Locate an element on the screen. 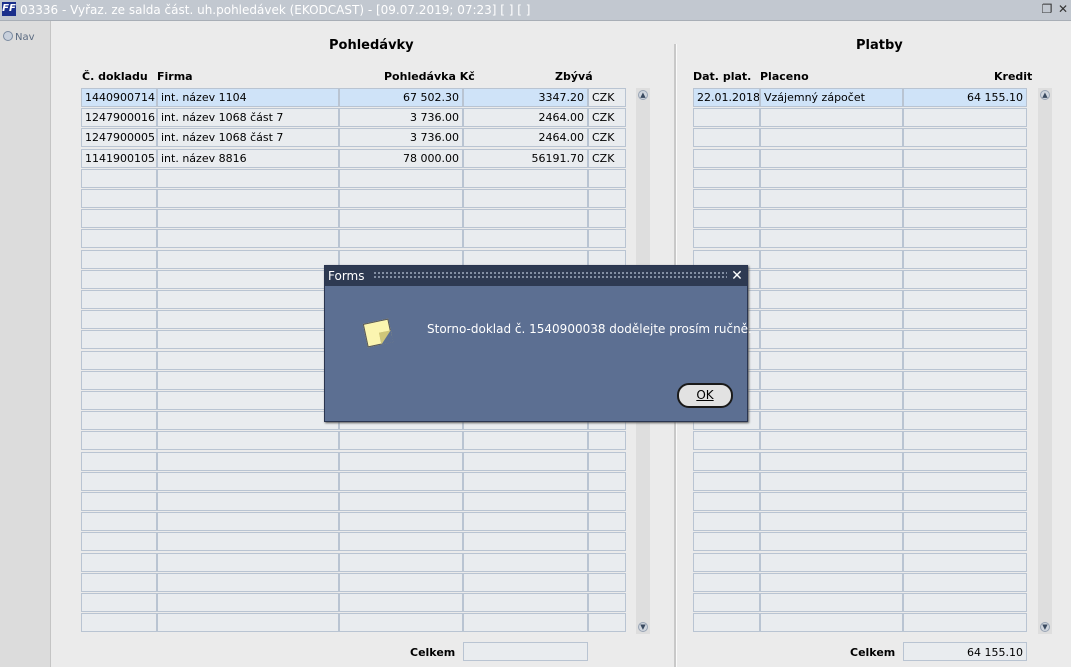 Image resolution: width=1071 pixels, height=667 pixels. table-cell: Vzájemný zápočet is located at coordinates (831, 97).